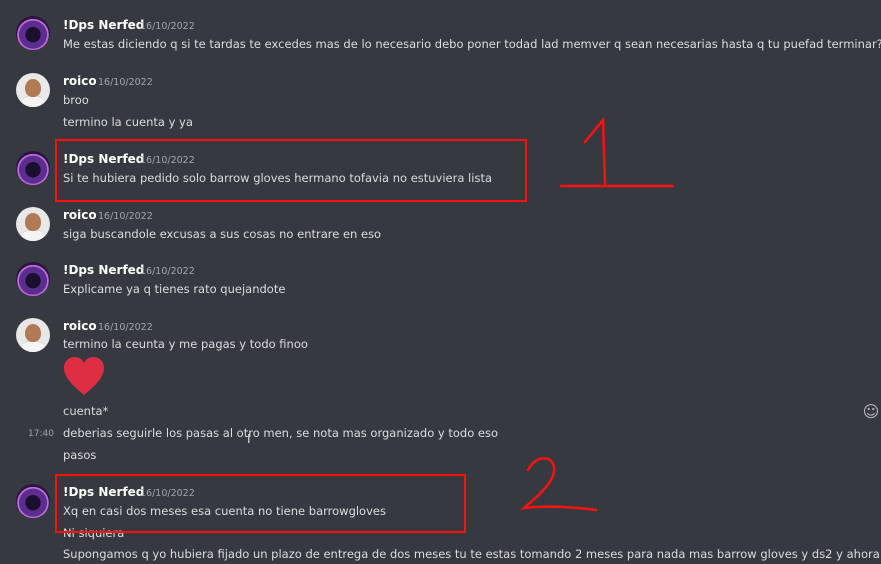 Image resolution: width=881 pixels, height=564 pixels. Describe the element at coordinates (871, 412) in the screenshot. I see `add-reaction-icon: ☺` at that location.